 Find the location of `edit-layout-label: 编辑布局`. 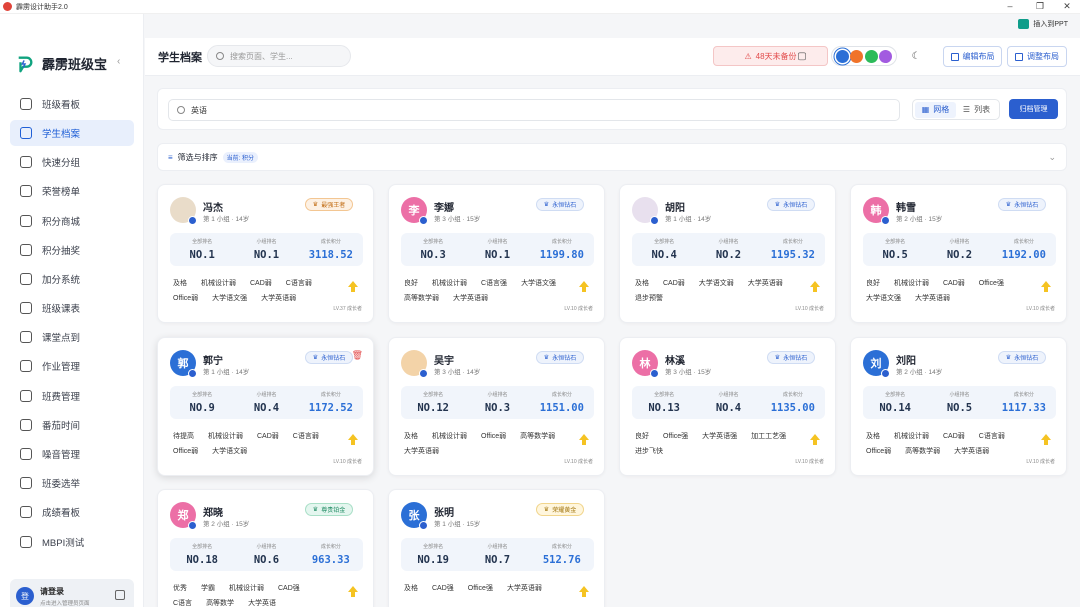

edit-layout-label: 编辑布局 is located at coordinates (978, 56).